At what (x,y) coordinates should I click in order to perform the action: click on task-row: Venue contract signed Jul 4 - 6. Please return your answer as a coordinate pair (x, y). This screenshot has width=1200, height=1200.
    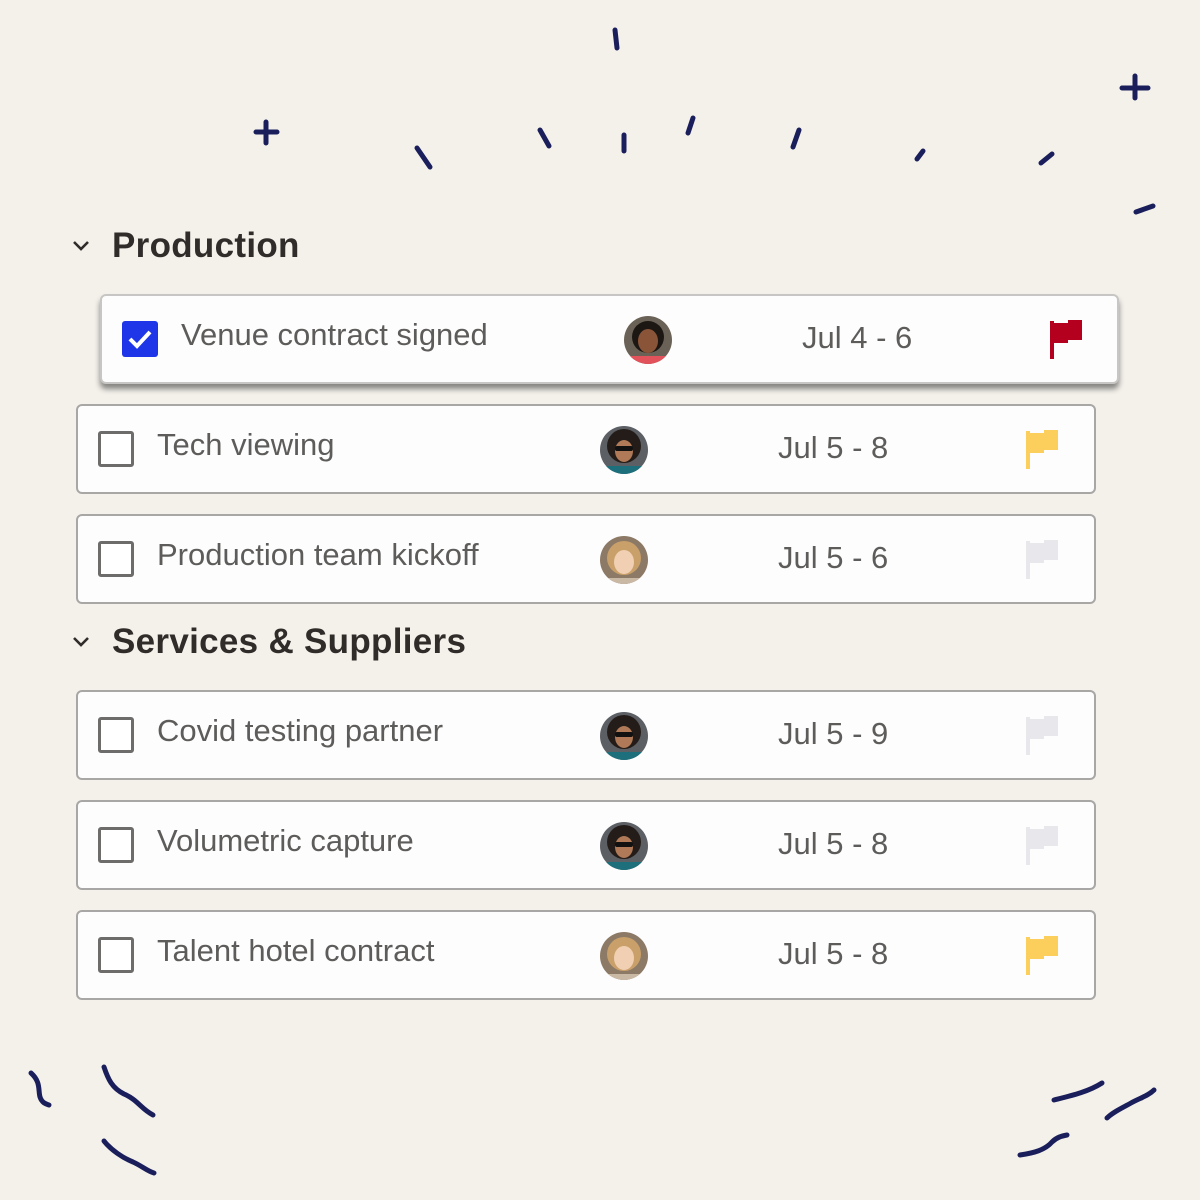
    Looking at the image, I should click on (609, 339).